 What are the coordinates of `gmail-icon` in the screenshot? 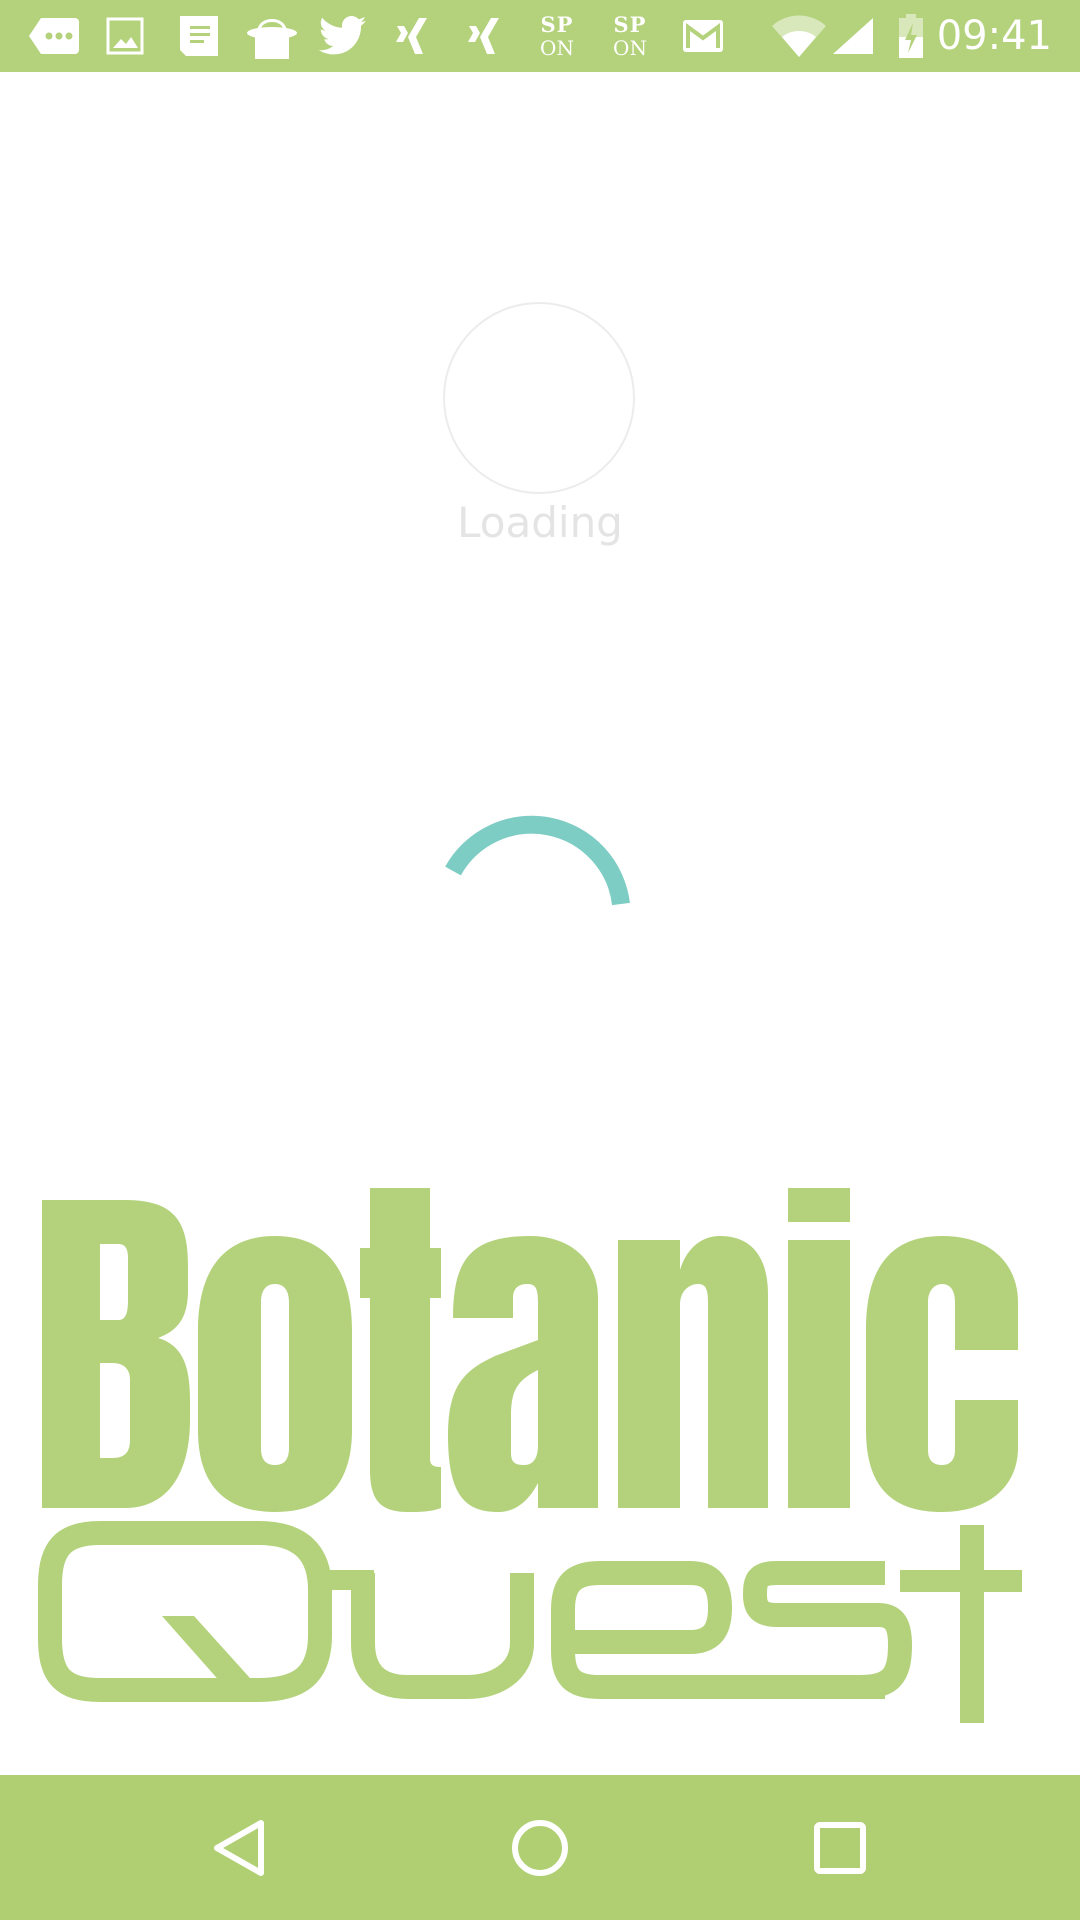 It's located at (703, 36).